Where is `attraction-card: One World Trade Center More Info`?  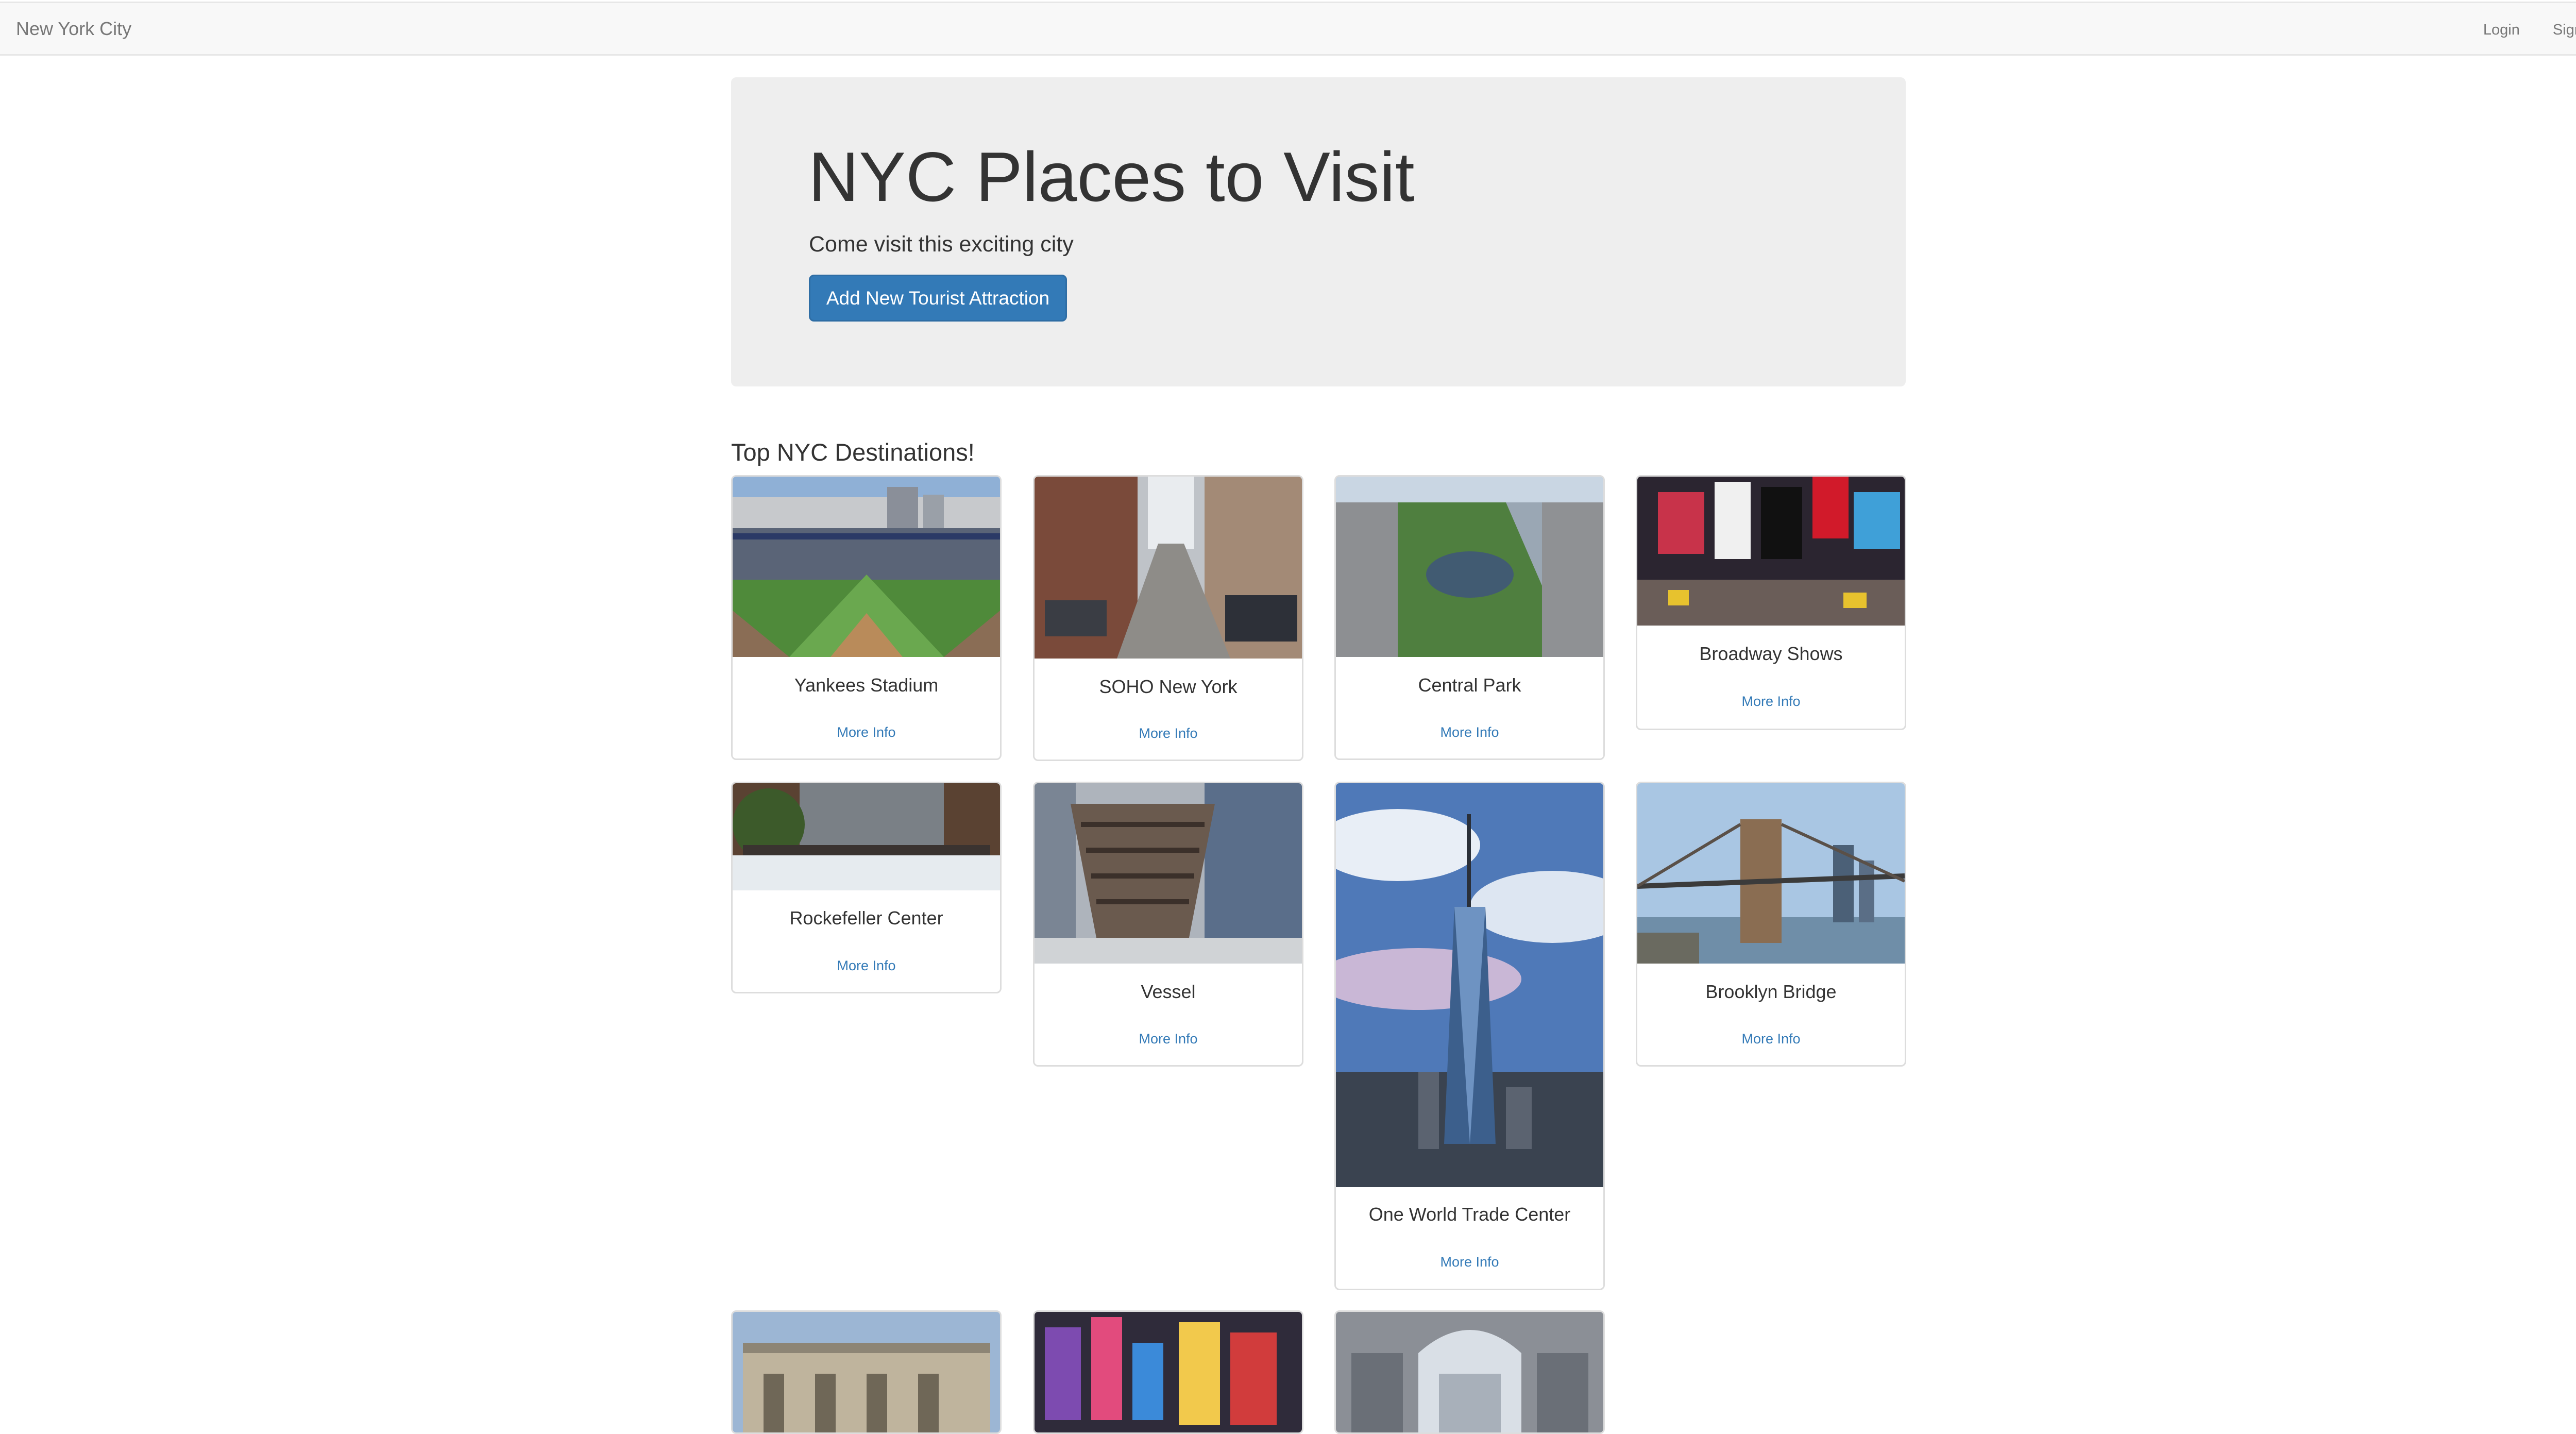 attraction-card: One World Trade Center More Info is located at coordinates (1470, 1036).